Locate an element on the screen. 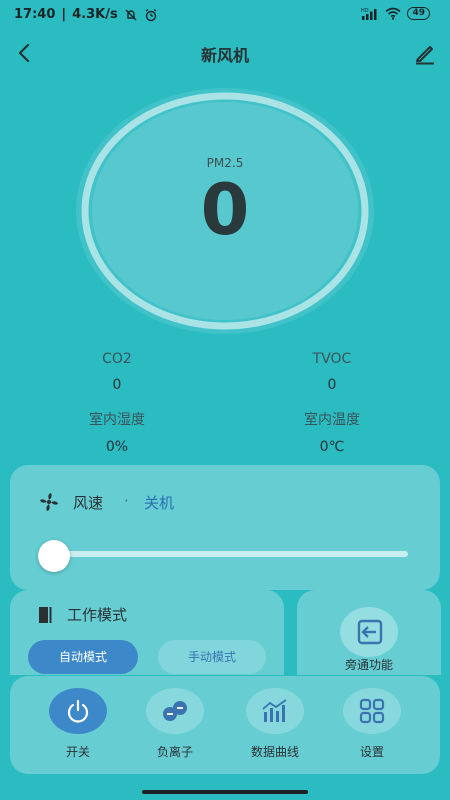 The width and height of the screenshot is (450, 800). home-indicator is located at coordinates (225, 792).